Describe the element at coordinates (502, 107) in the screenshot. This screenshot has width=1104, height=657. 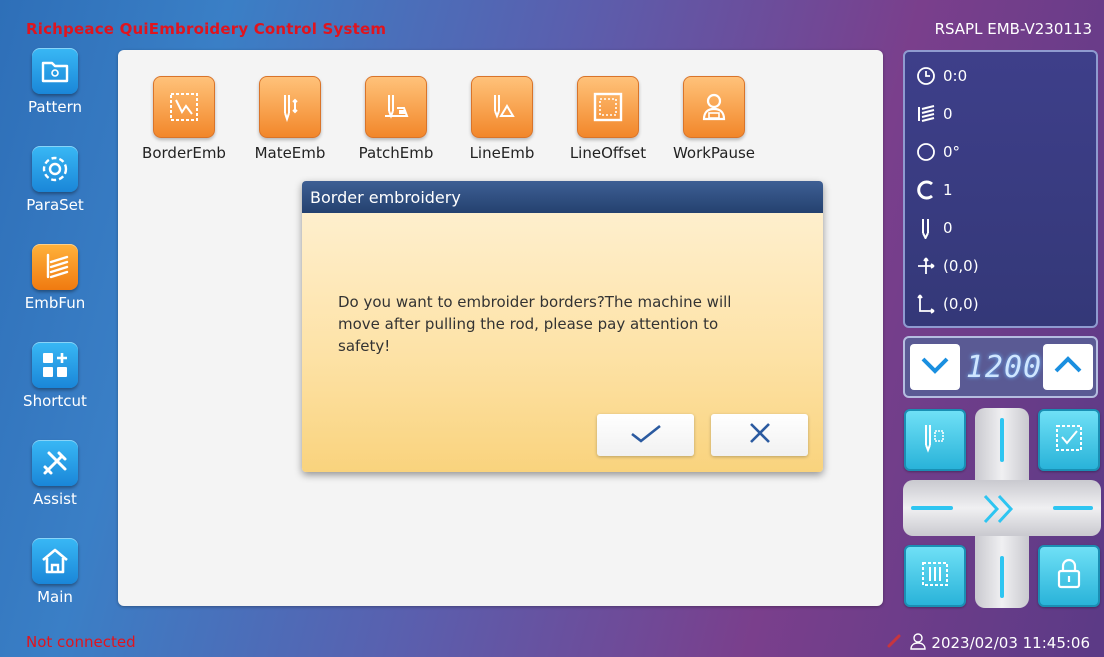
I see `line-emb-icon` at that location.